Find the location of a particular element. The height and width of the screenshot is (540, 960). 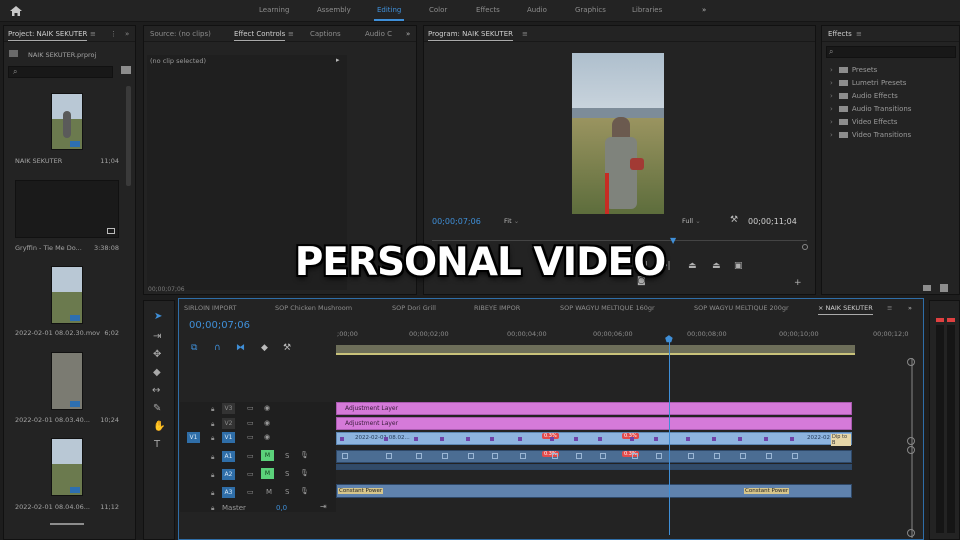

wrench-icon: ⚒ is located at coordinates (734, 220).